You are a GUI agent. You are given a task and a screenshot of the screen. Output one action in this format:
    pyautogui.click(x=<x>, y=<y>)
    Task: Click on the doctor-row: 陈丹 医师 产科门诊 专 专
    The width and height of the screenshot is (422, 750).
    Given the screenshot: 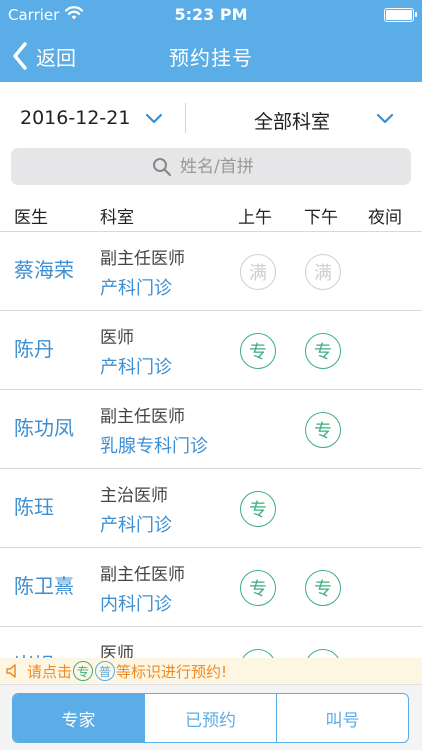 What is the action you would take?
    pyautogui.click(x=211, y=350)
    